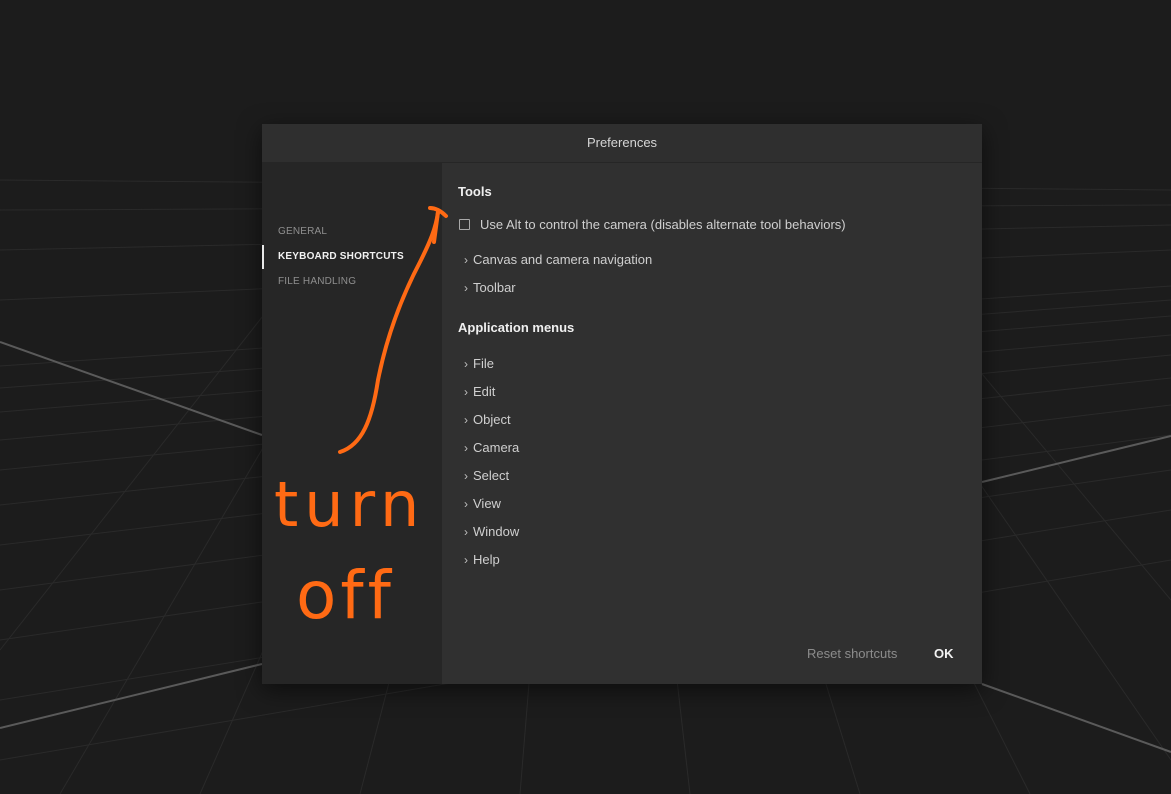  What do you see at coordinates (352, 257) in the screenshot?
I see `sidebar-item-keyboard-shortcuts: KEYBOARD SHORTCUTS` at bounding box center [352, 257].